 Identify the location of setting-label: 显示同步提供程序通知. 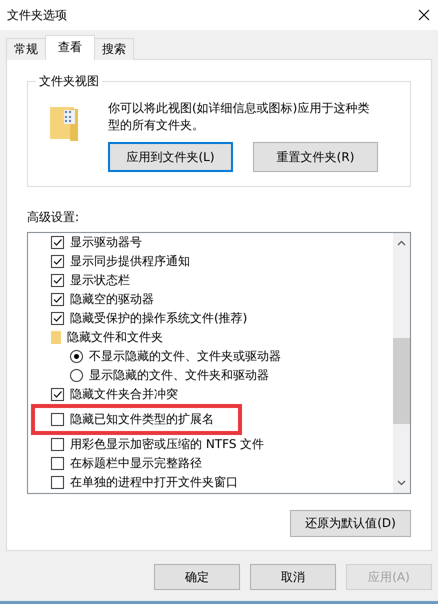
(130, 261).